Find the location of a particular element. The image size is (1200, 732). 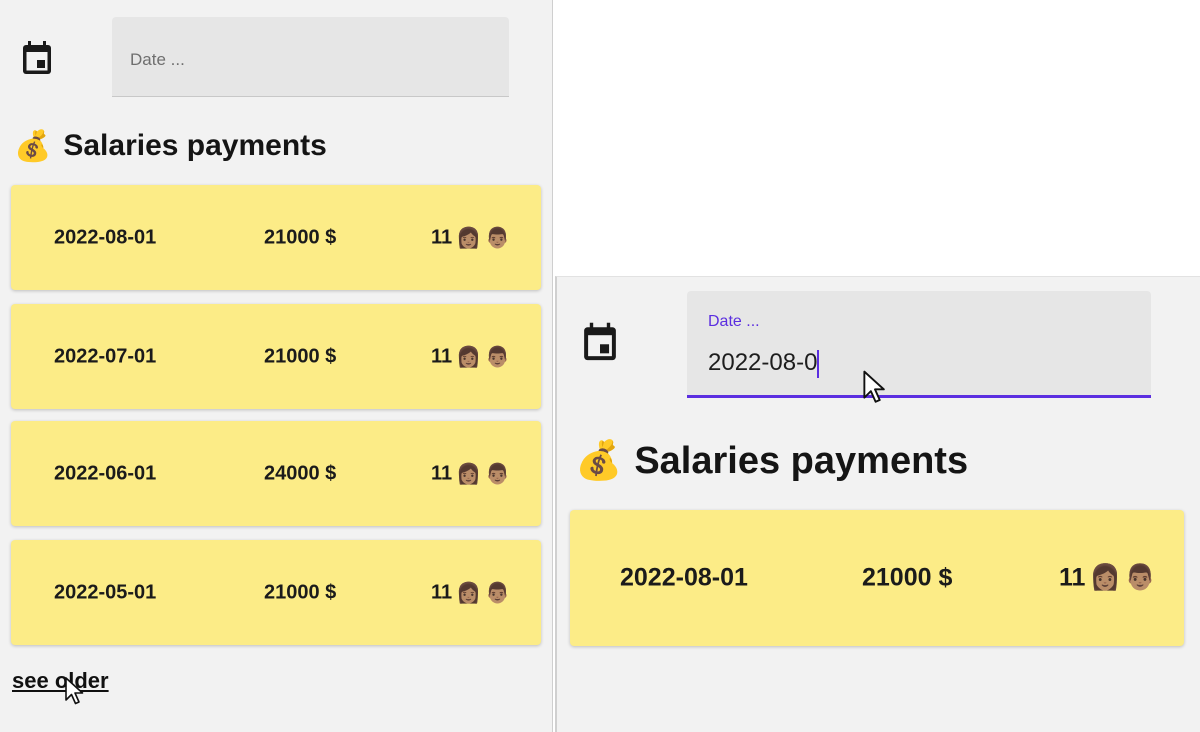

see-older-link: see older is located at coordinates (60, 681).